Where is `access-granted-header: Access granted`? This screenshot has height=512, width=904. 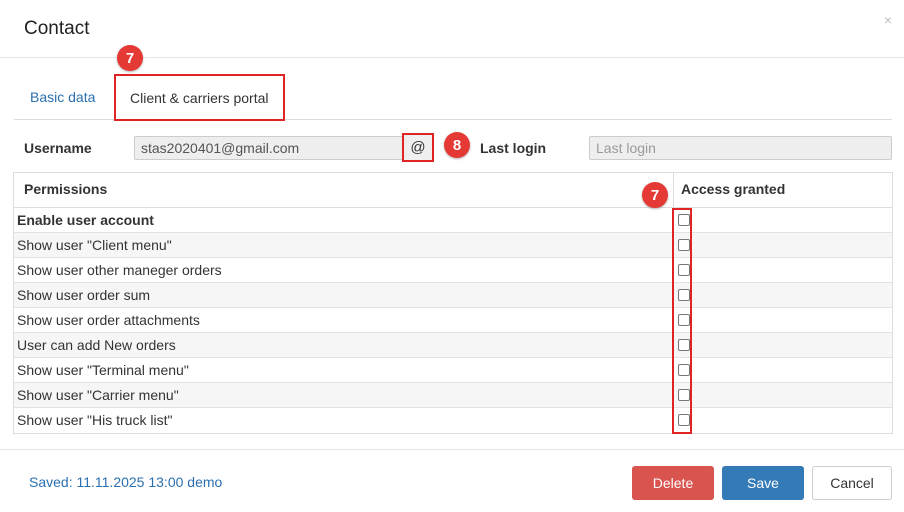 access-granted-header: Access granted is located at coordinates (733, 189).